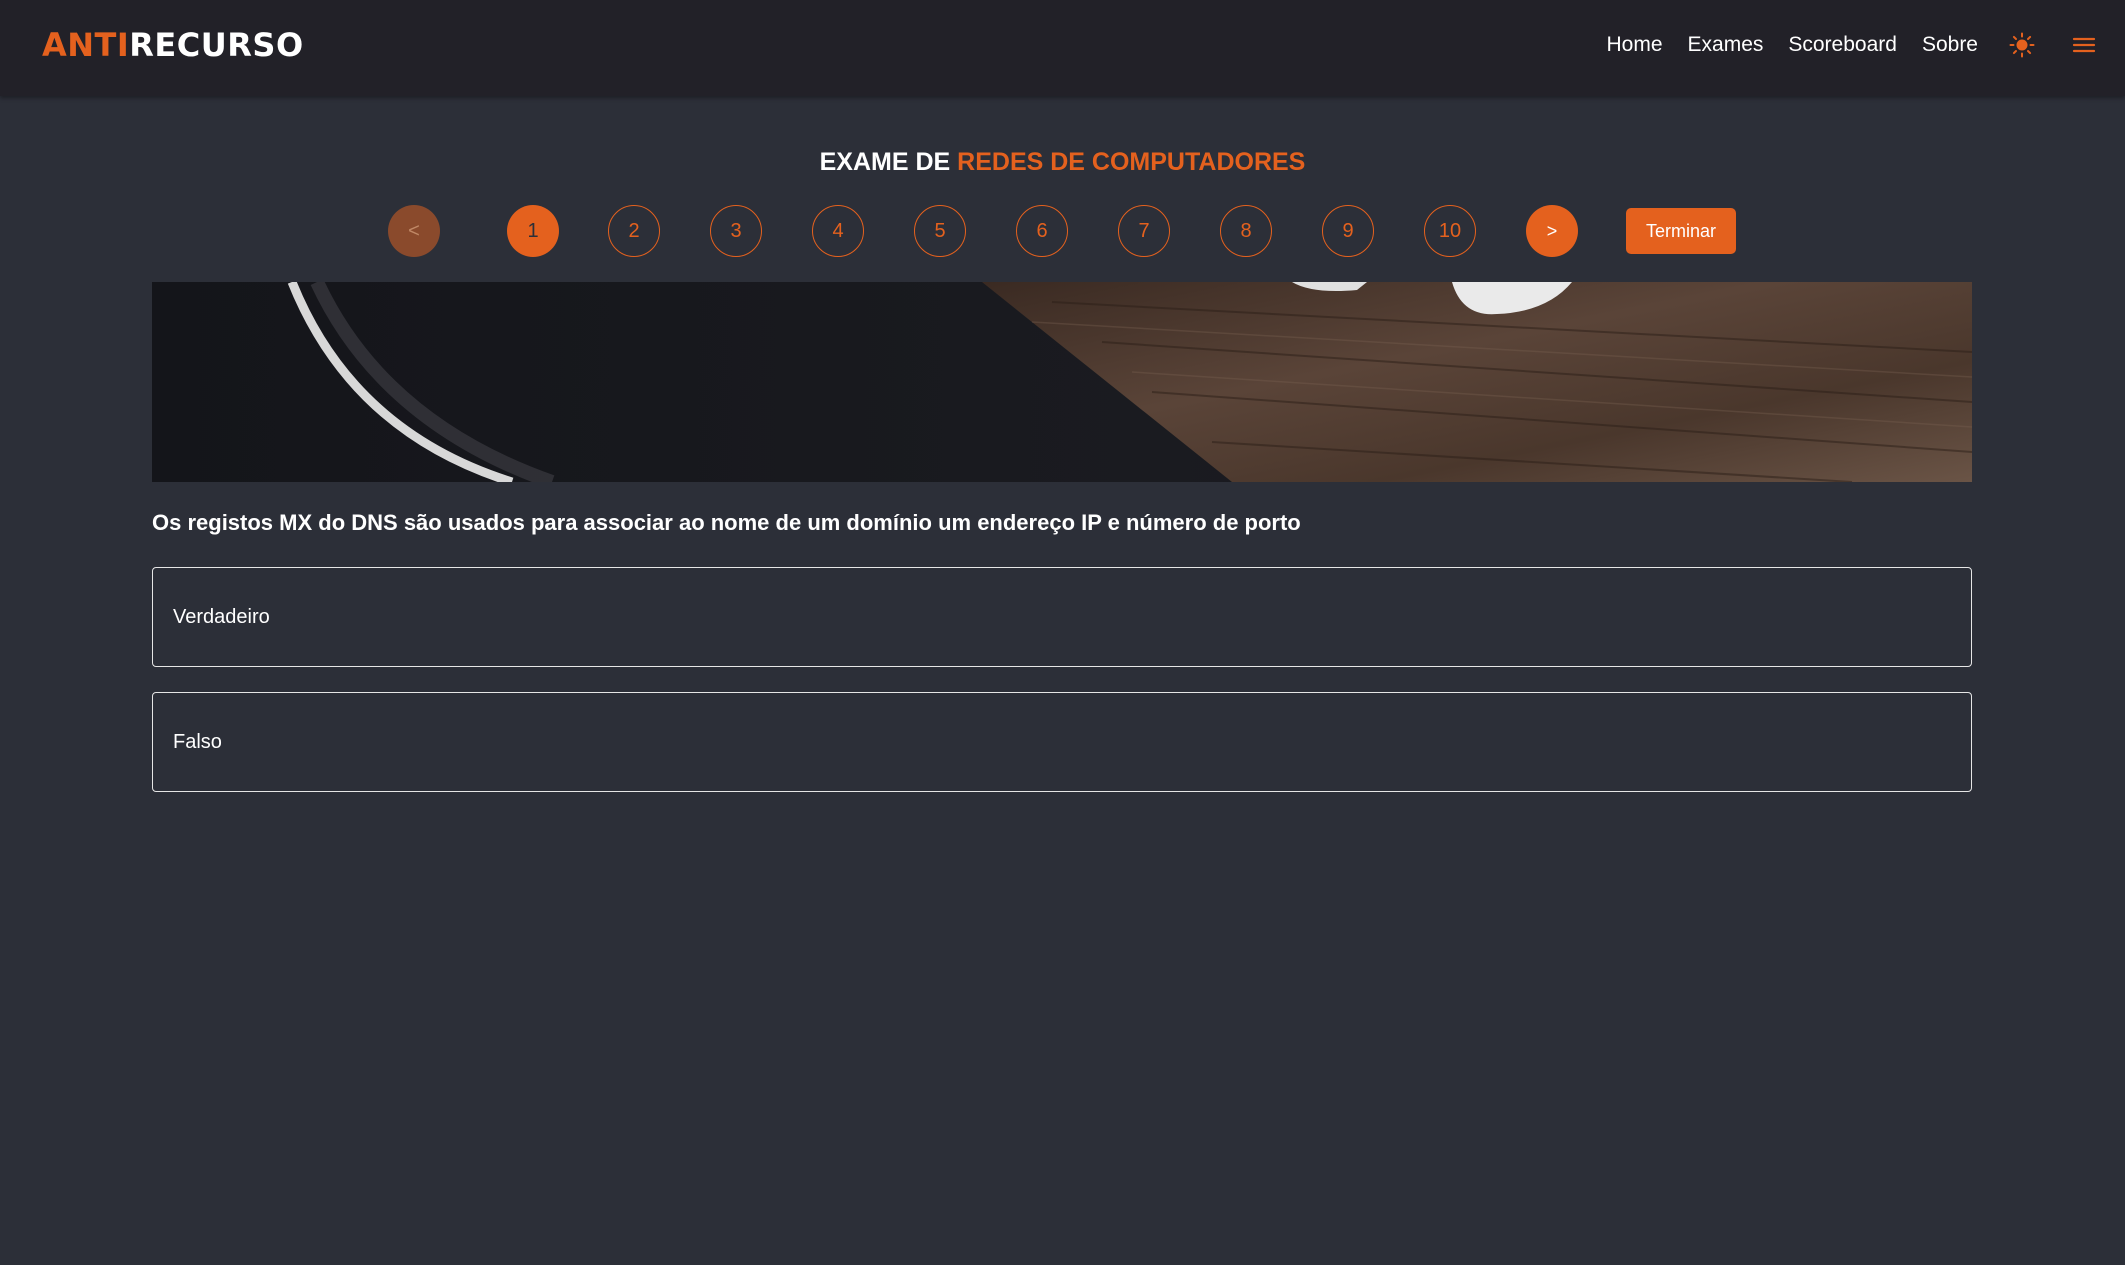  I want to click on nav-link-sobre: Sobre, so click(1950, 45).